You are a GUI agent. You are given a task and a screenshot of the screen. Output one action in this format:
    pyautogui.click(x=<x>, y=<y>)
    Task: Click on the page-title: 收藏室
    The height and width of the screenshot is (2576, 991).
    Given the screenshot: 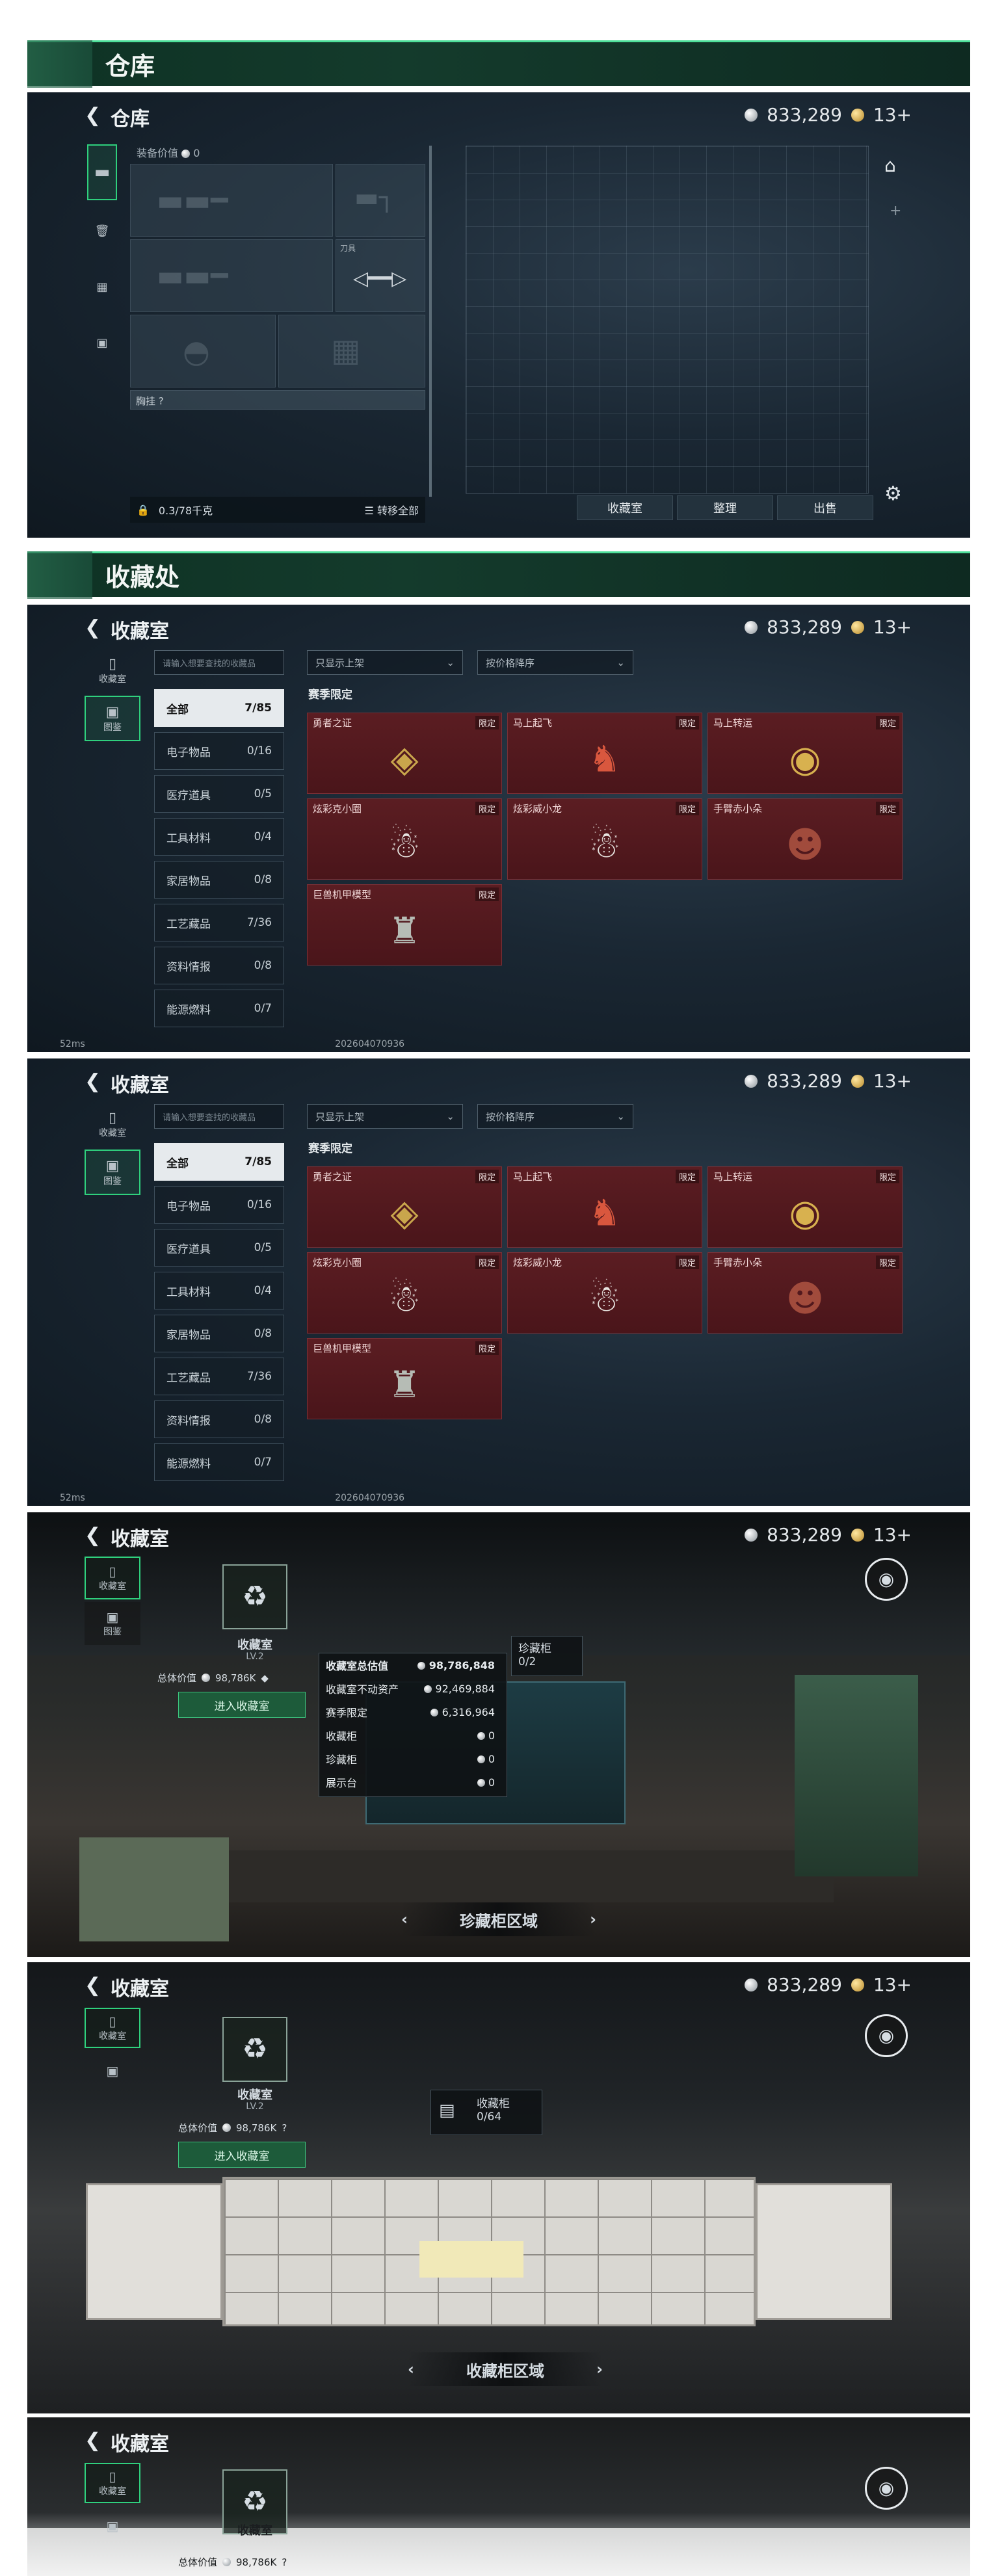 What is the action you would take?
    pyautogui.click(x=140, y=1539)
    